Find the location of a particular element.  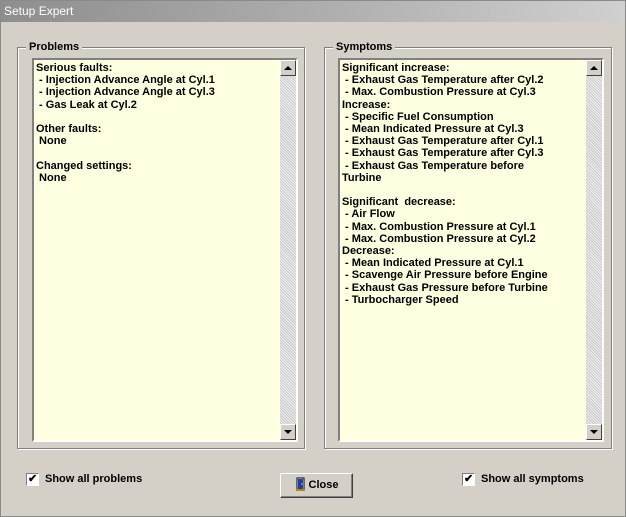

list-line: - Exhaust Gas Temperature after Cyl.1 is located at coordinates (443, 141).